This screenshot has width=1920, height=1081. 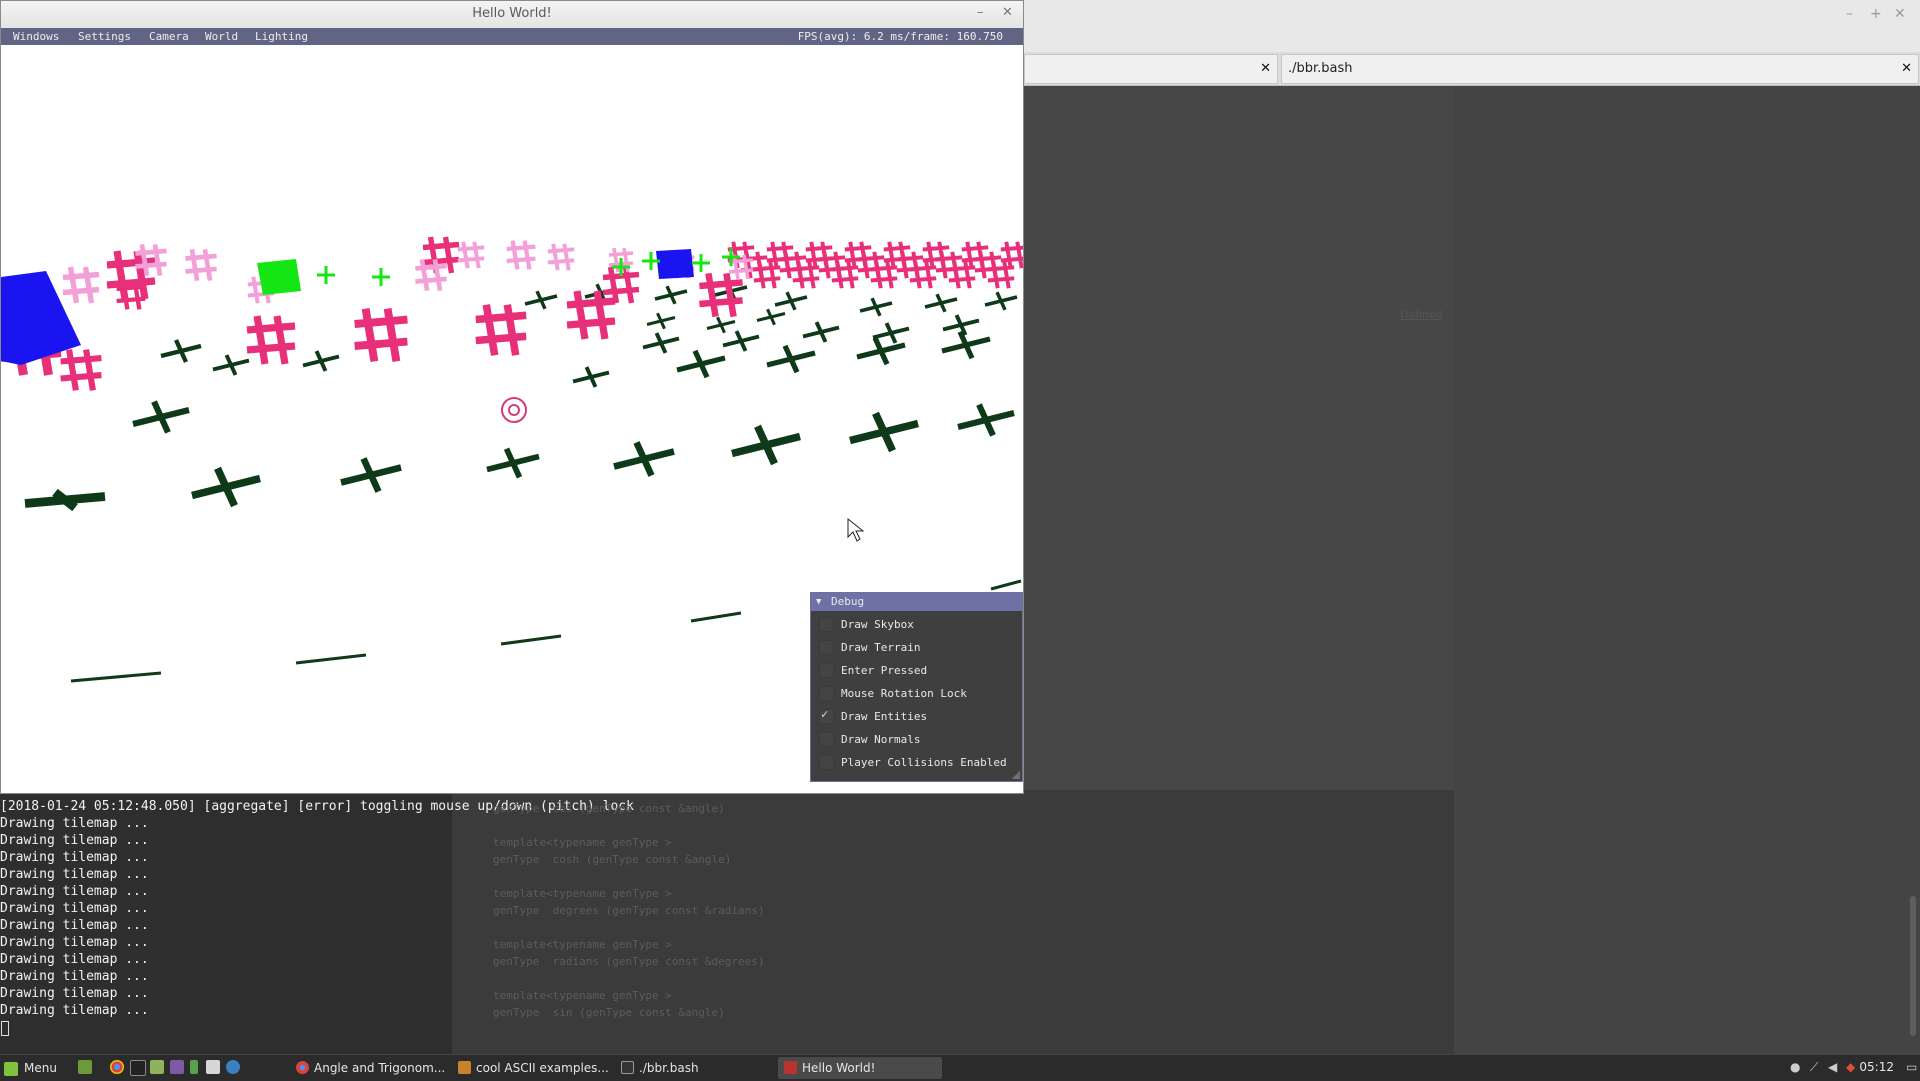 I want to click on text-editor-icon, so click(x=213, y=1067).